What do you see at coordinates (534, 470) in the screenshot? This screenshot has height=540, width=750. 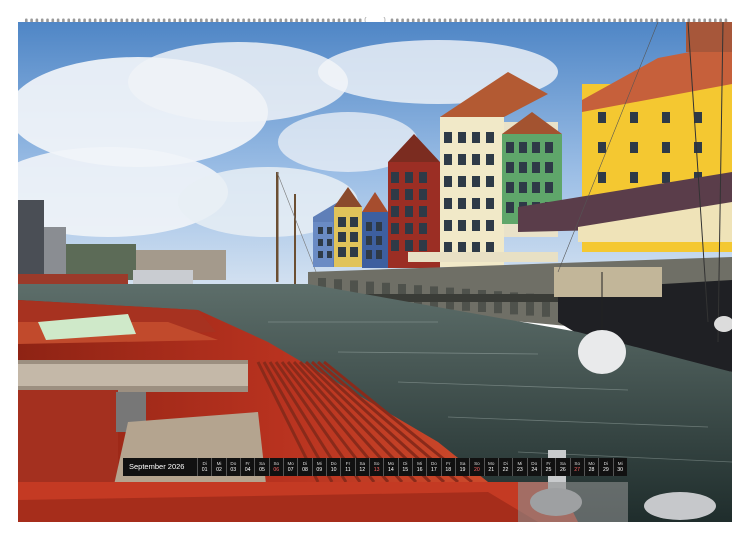 I see `day-number: 24` at bounding box center [534, 470].